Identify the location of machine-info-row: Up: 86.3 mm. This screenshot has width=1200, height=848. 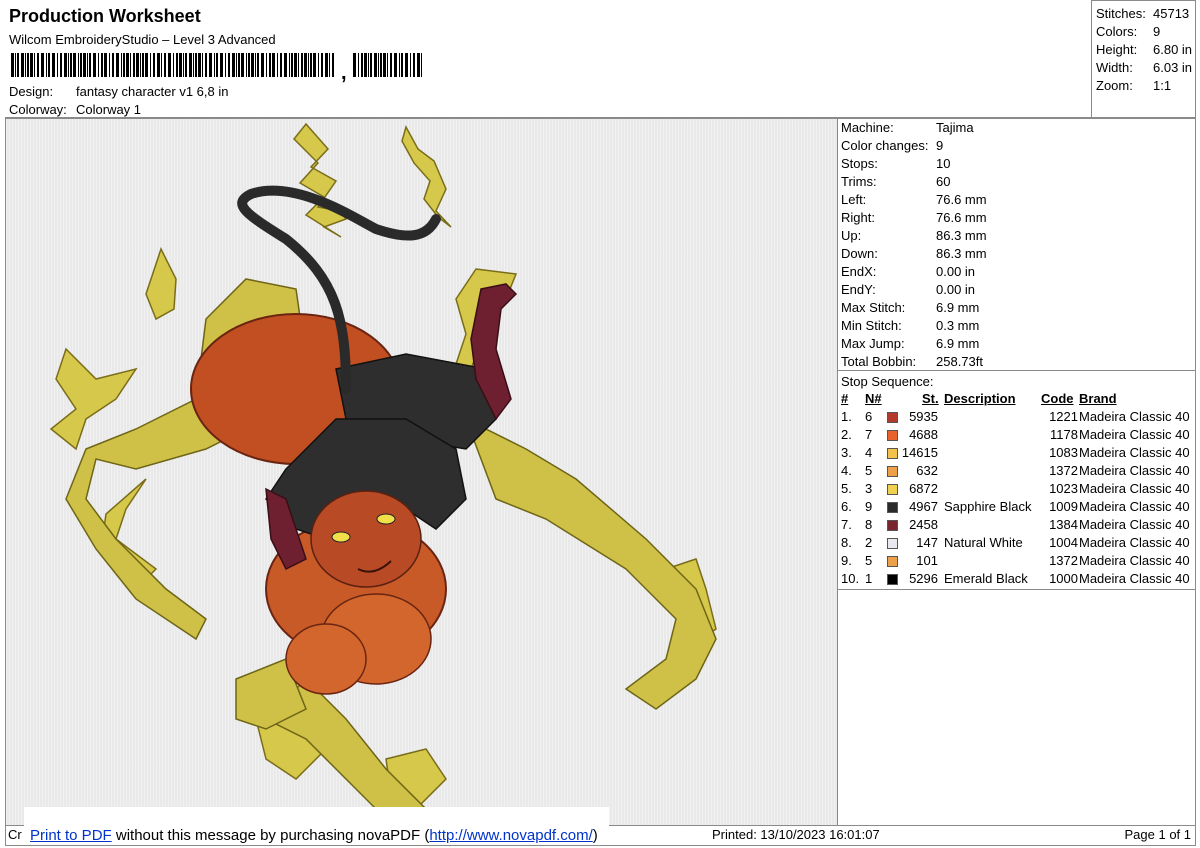
(914, 235).